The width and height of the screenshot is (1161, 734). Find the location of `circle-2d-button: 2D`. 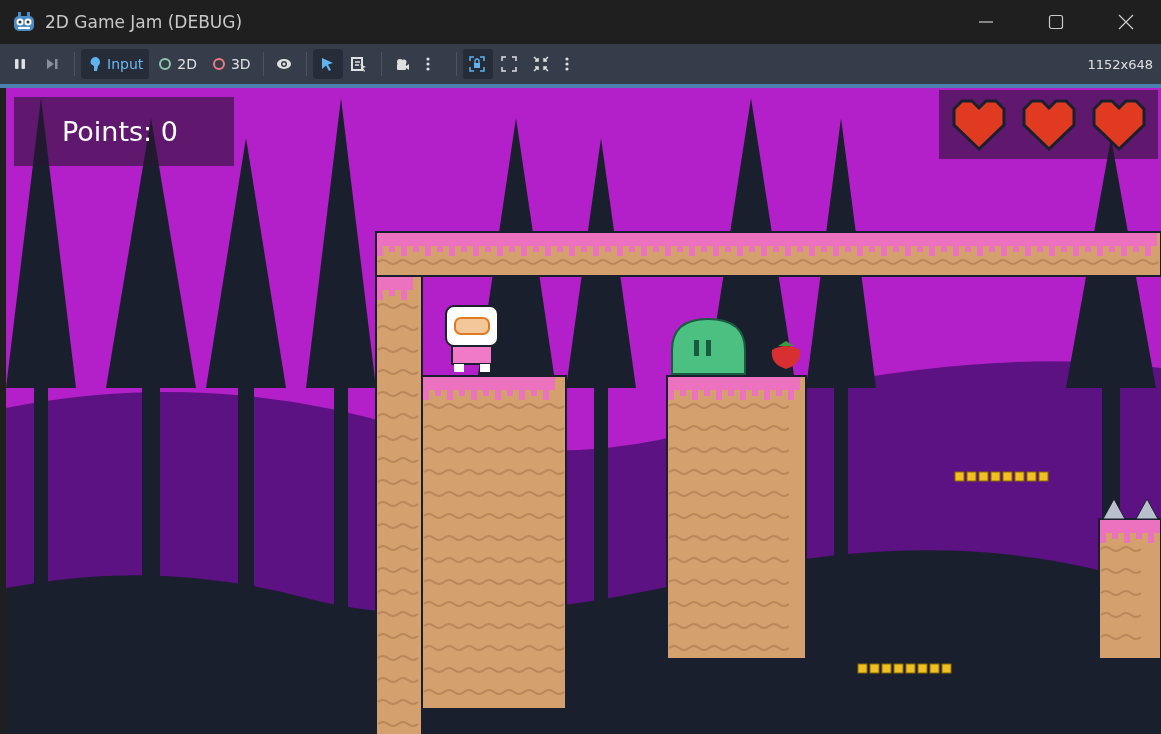

circle-2d-button: 2D is located at coordinates (177, 64).